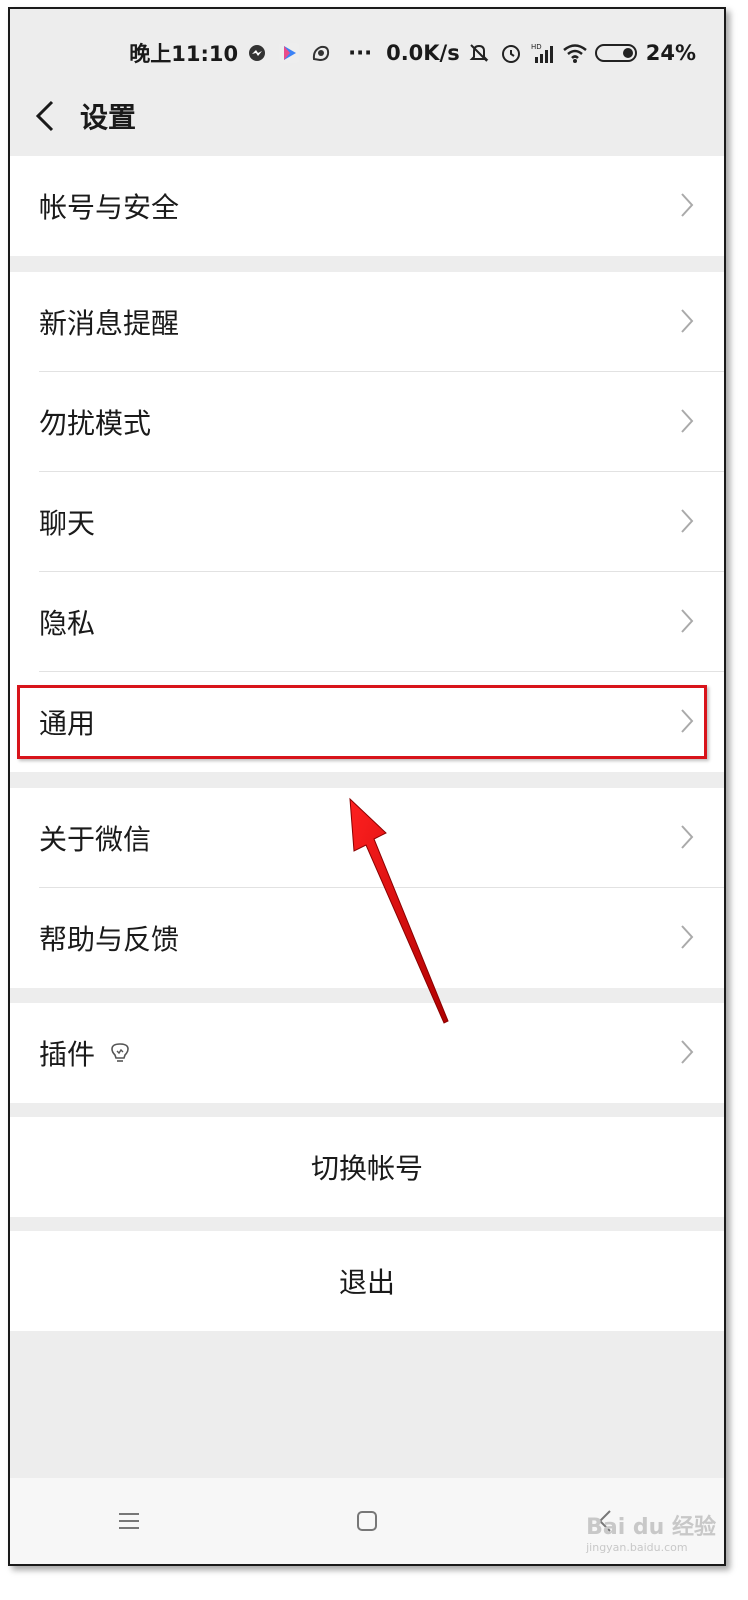  I want to click on settings-item-chat: 聊天, so click(367, 522).